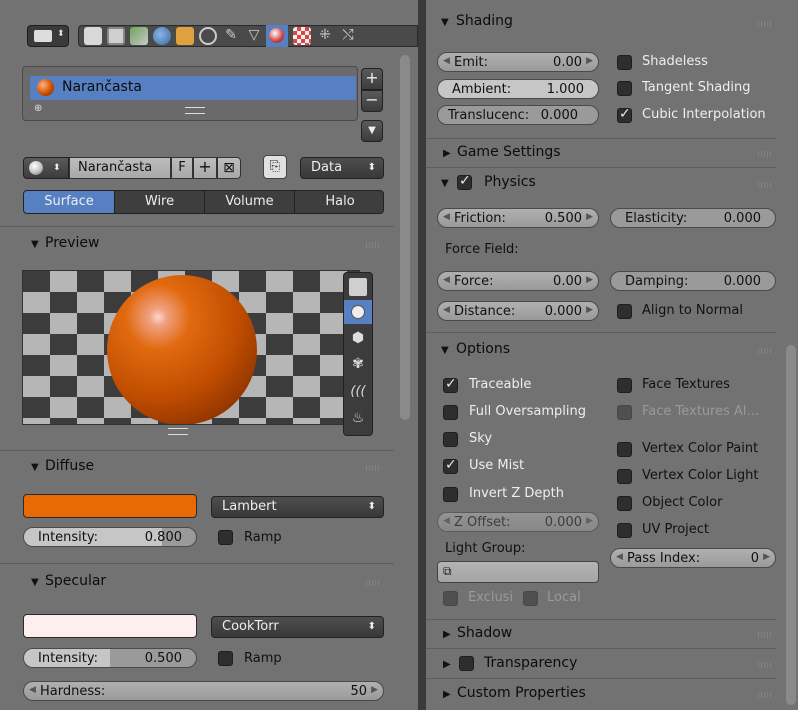  Describe the element at coordinates (205, 168) in the screenshot. I see `new-material-icon: +` at that location.